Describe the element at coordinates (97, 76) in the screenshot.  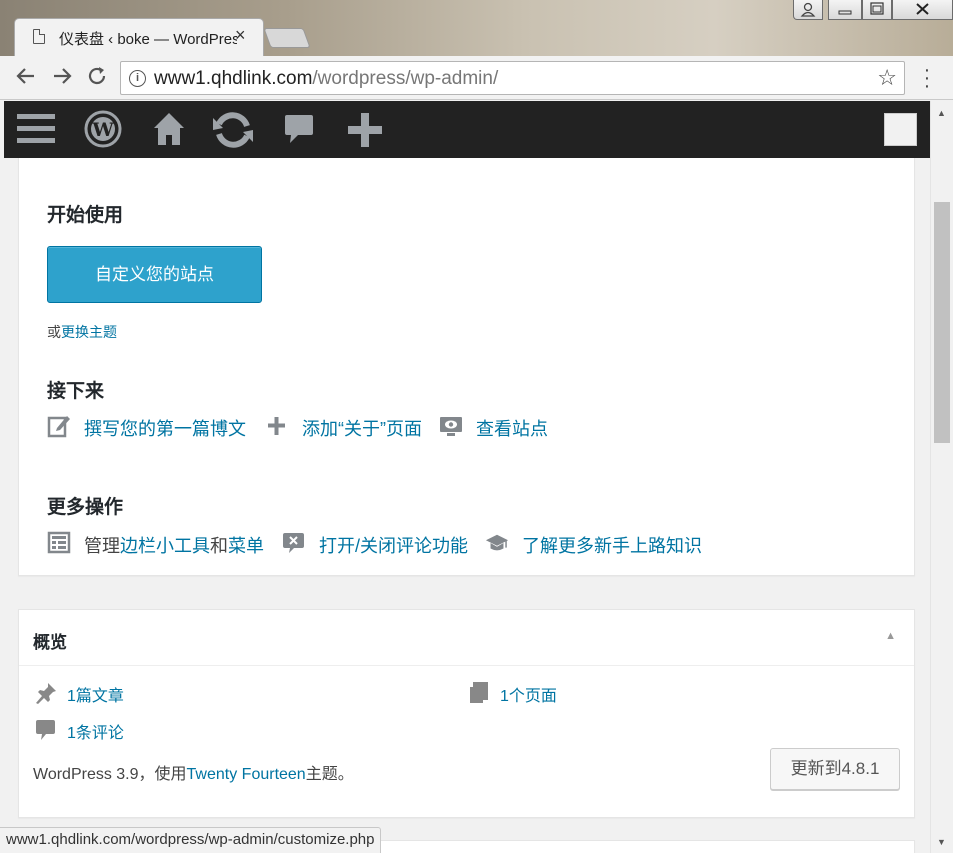
I see `reload-icon` at that location.